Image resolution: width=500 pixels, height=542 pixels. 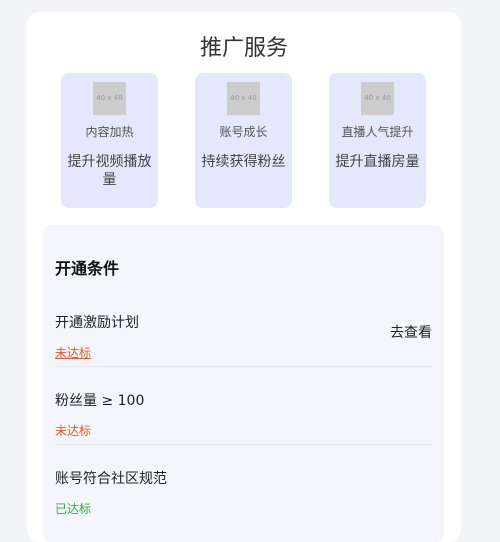 I want to click on conditions-title: 开通条件, so click(x=87, y=268).